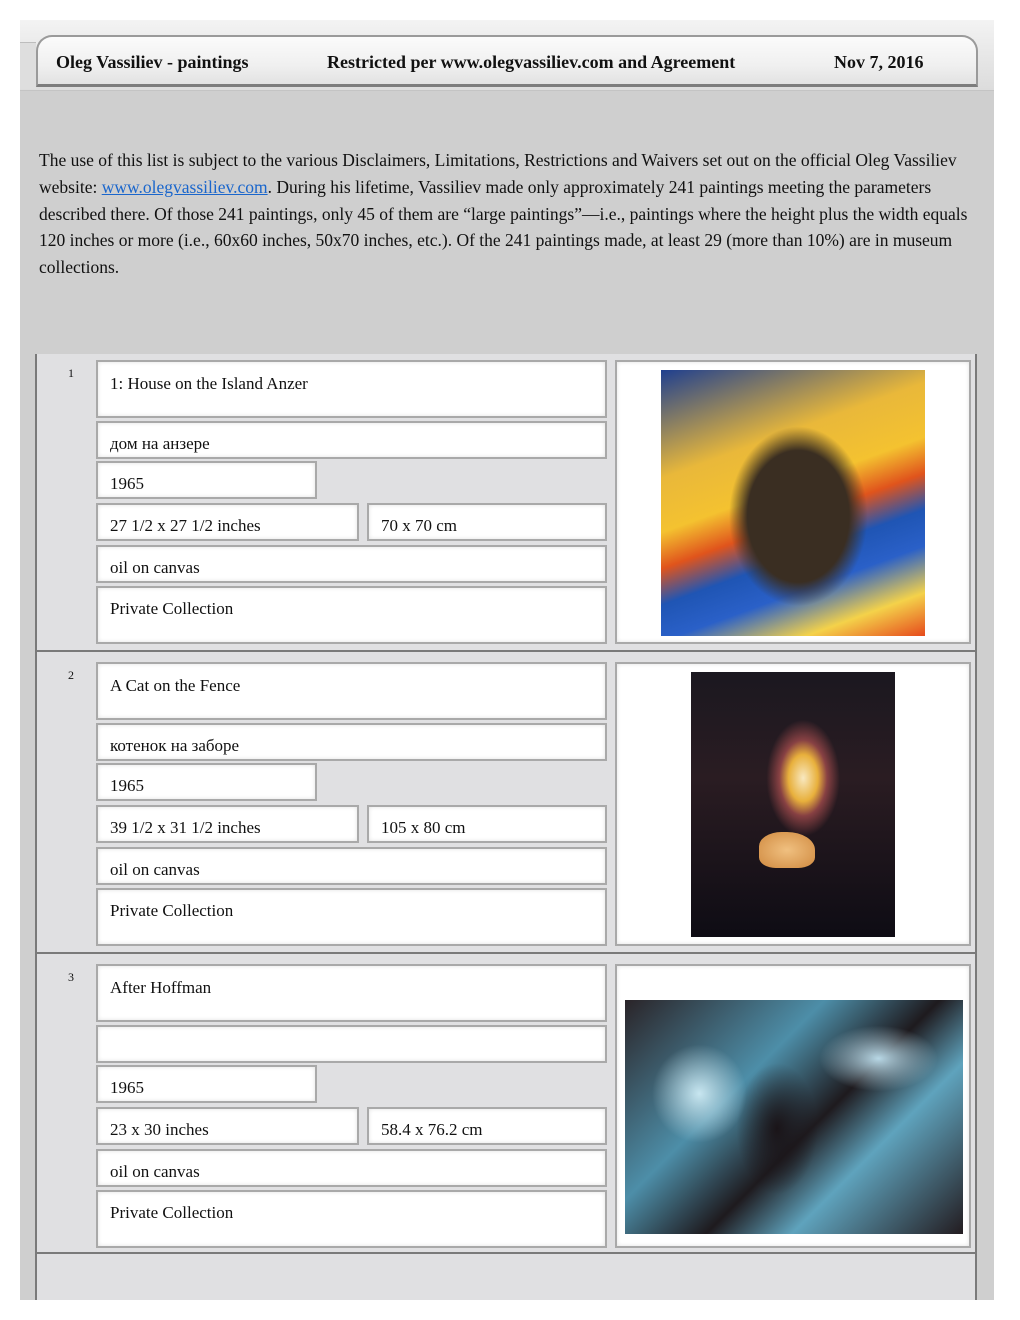 The height and width of the screenshot is (1320, 1020). Describe the element at coordinates (419, 525) in the screenshot. I see `size-cm-text: 70 x 70 cm` at that location.